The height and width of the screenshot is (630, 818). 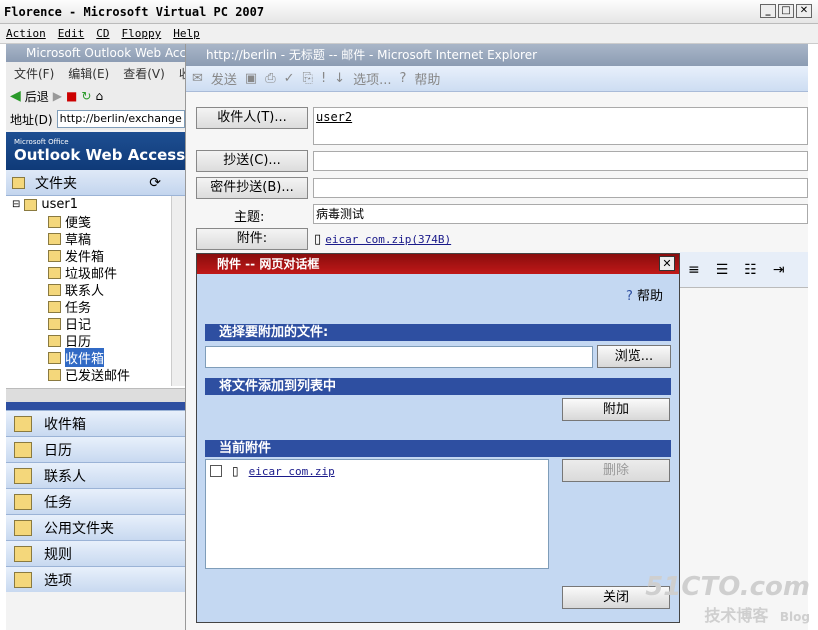 What do you see at coordinates (560, 188) in the screenshot?
I see `bcc-field` at bounding box center [560, 188].